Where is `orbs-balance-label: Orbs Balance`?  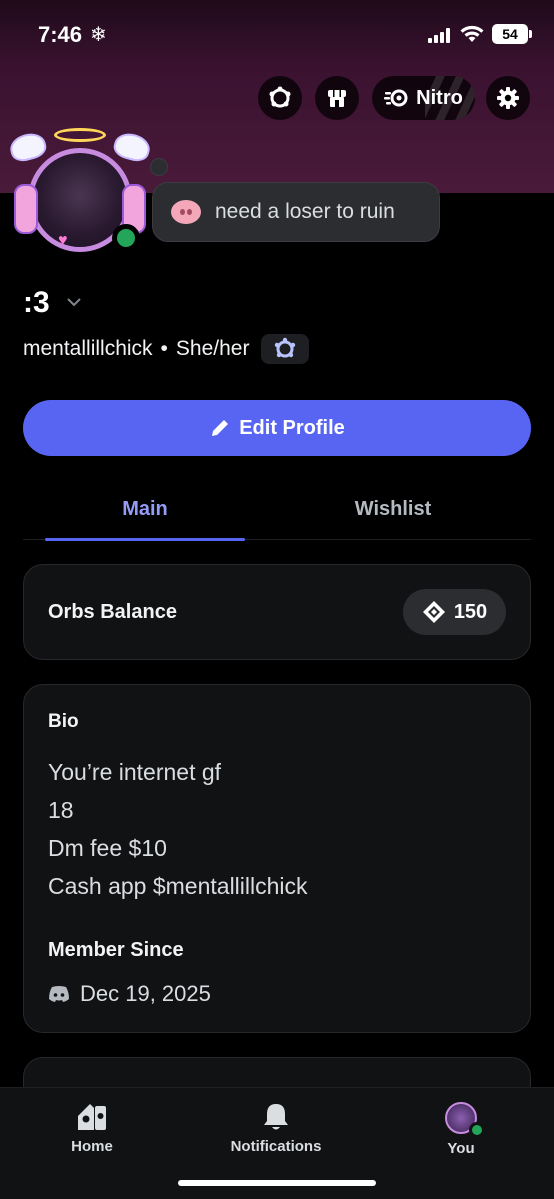 orbs-balance-label: Orbs Balance is located at coordinates (112, 612).